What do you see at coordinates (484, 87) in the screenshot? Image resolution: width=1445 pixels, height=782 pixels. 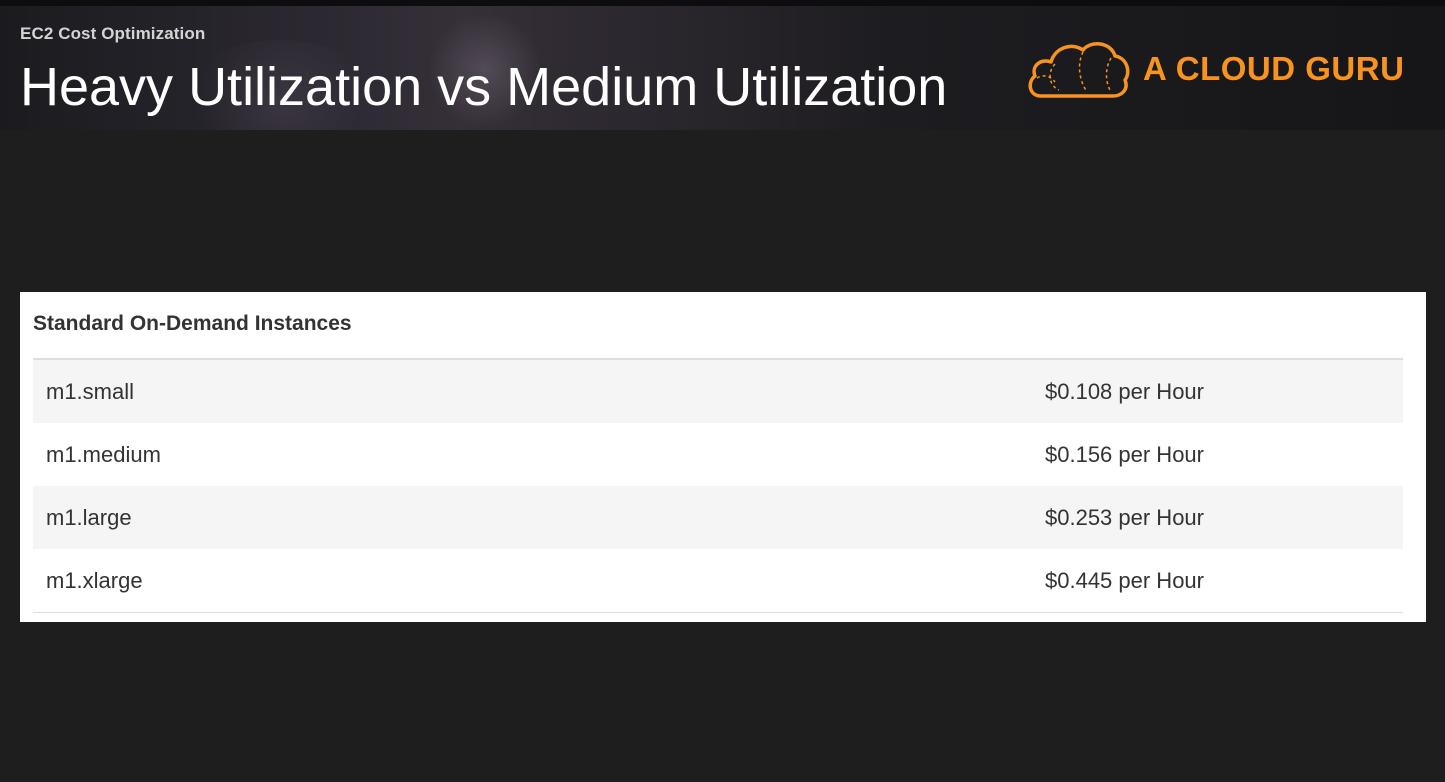 I see `slide-title: Heavy Utilization vs Medium Utilization` at bounding box center [484, 87].